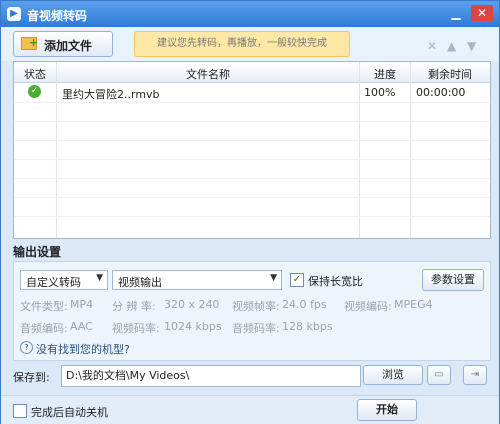  What do you see at coordinates (26, 347) in the screenshot?
I see `help-icon: ?` at bounding box center [26, 347].